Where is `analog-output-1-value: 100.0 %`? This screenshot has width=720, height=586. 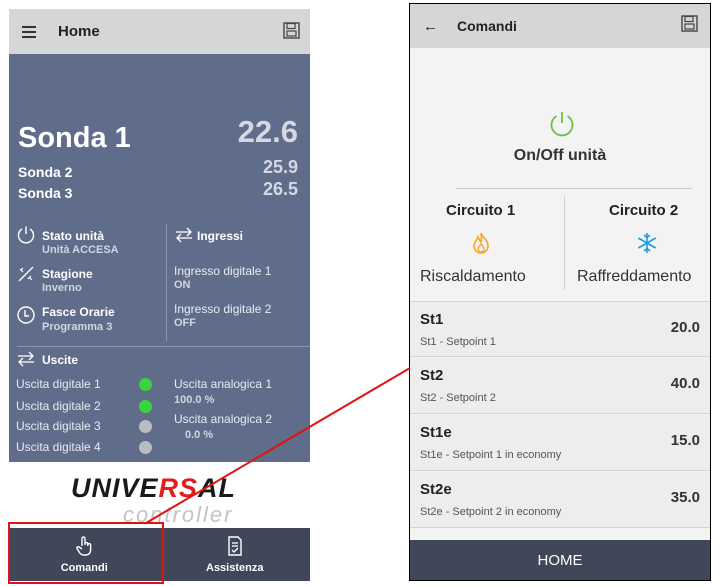 analog-output-1-value: 100.0 % is located at coordinates (194, 400).